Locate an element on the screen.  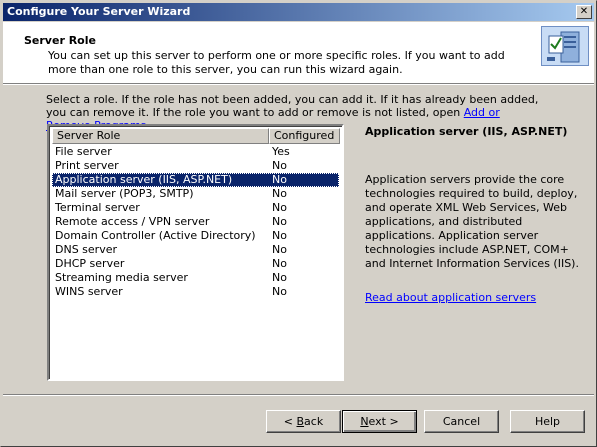
next-label: ext > is located at coordinates (383, 421).